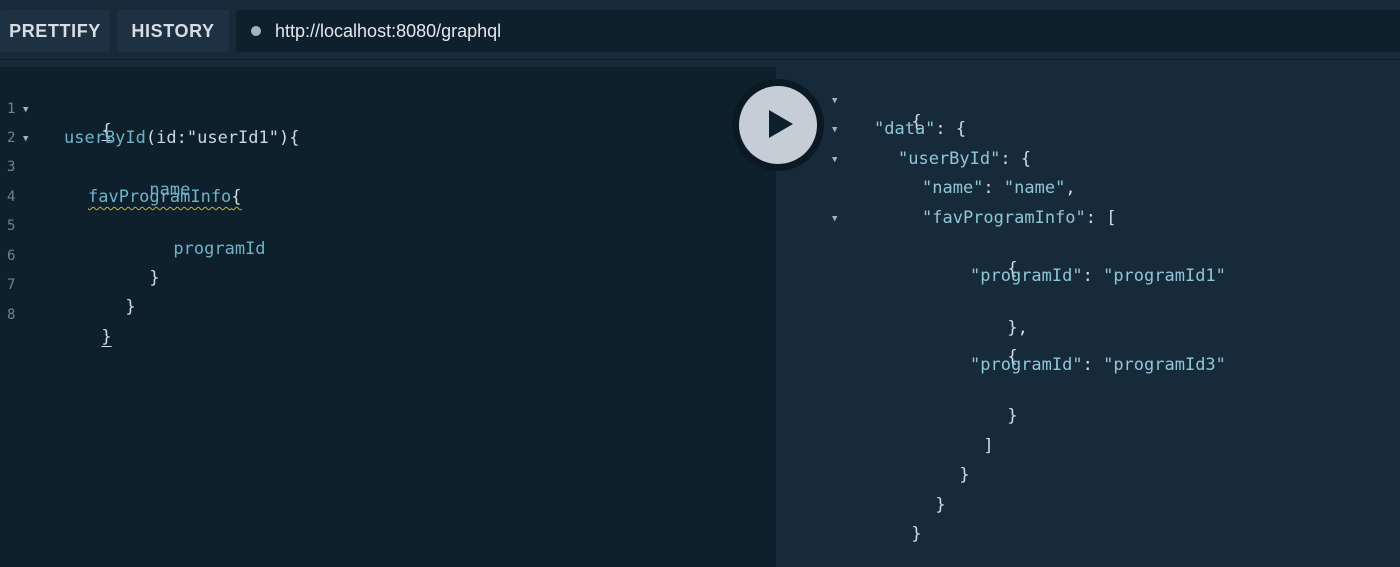 Image resolution: width=1400 pixels, height=567 pixels. I want to click on code-token: "userId1", so click(232, 138).